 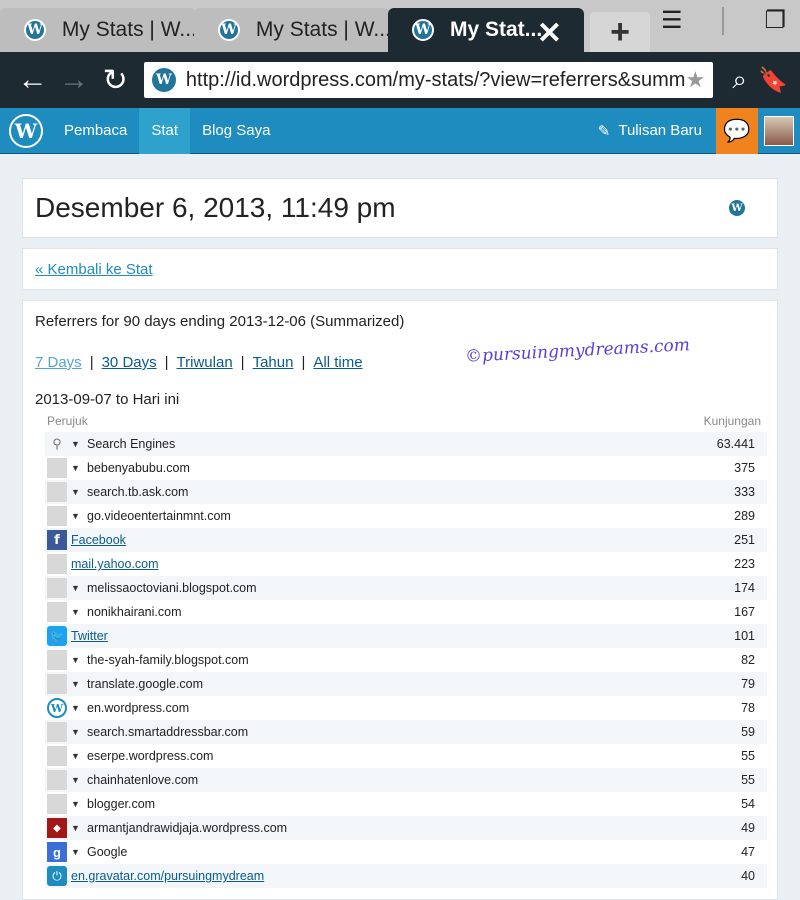 What do you see at coordinates (115, 80) in the screenshot?
I see `reload-icon: ↻` at bounding box center [115, 80].